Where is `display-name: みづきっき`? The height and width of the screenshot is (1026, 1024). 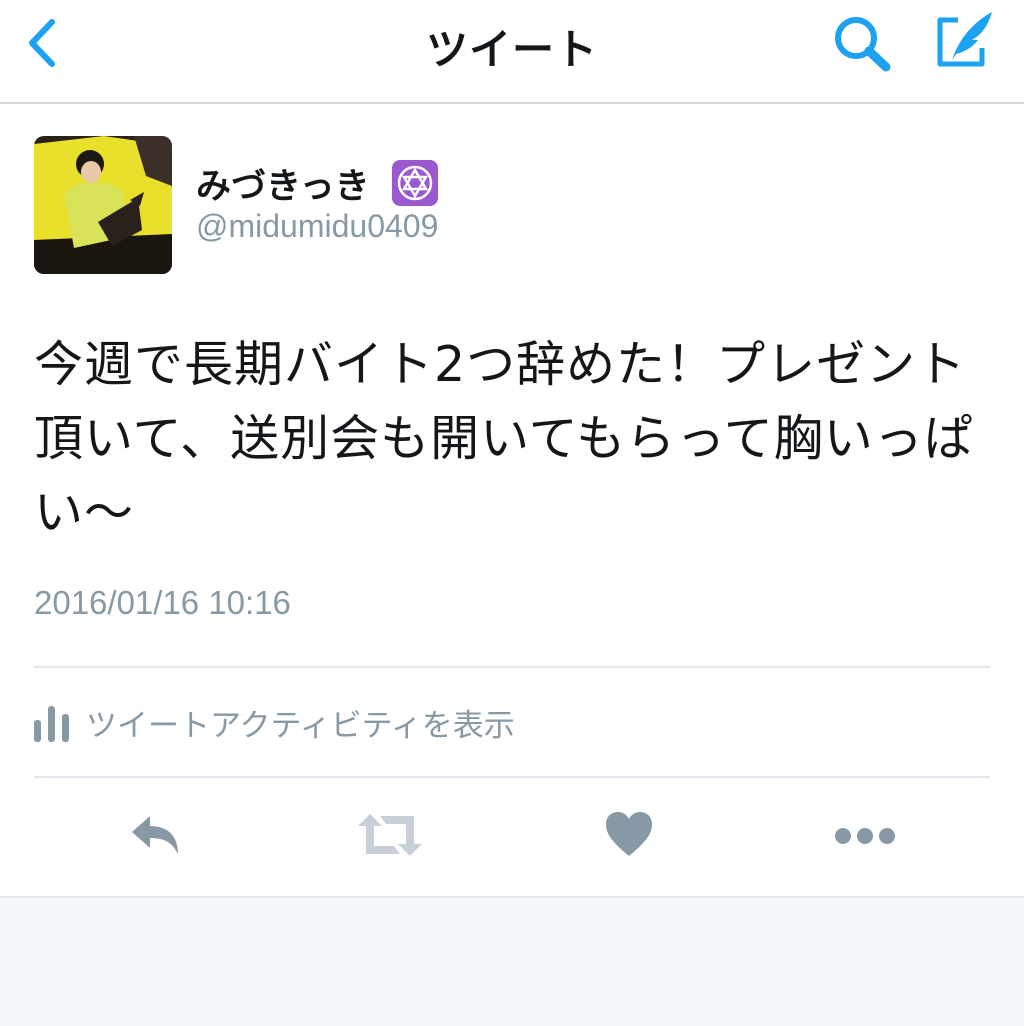
display-name: みづきっき is located at coordinates (283, 183).